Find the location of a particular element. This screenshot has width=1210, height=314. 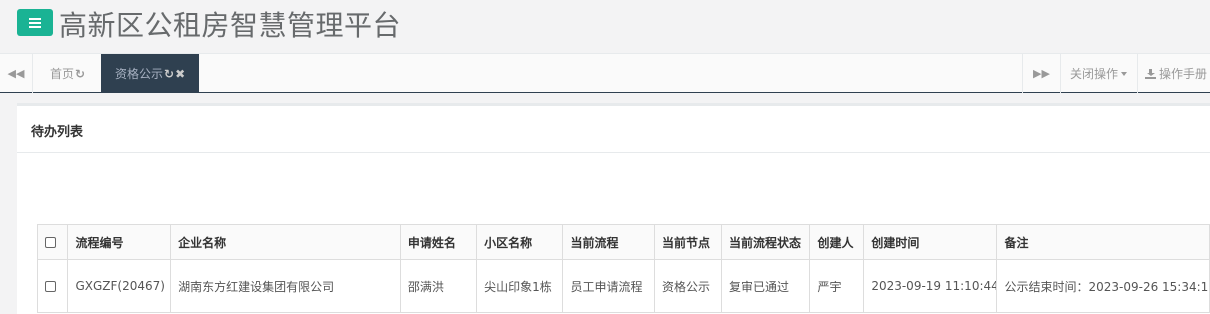

menu-toggle-button is located at coordinates (35, 22).